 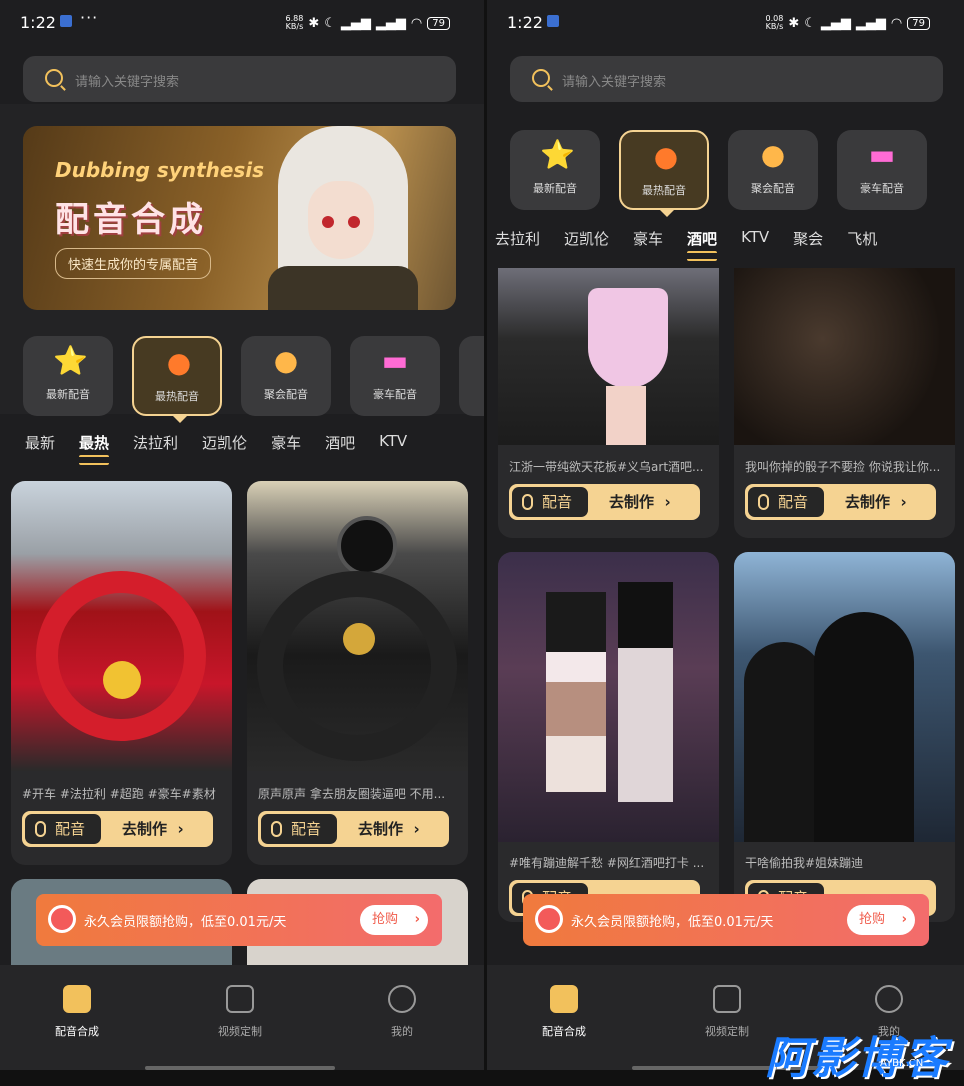 I want to click on banner: Dubbing synthesis 配音合成 快速生成你的专属配音, so click(x=239, y=218).